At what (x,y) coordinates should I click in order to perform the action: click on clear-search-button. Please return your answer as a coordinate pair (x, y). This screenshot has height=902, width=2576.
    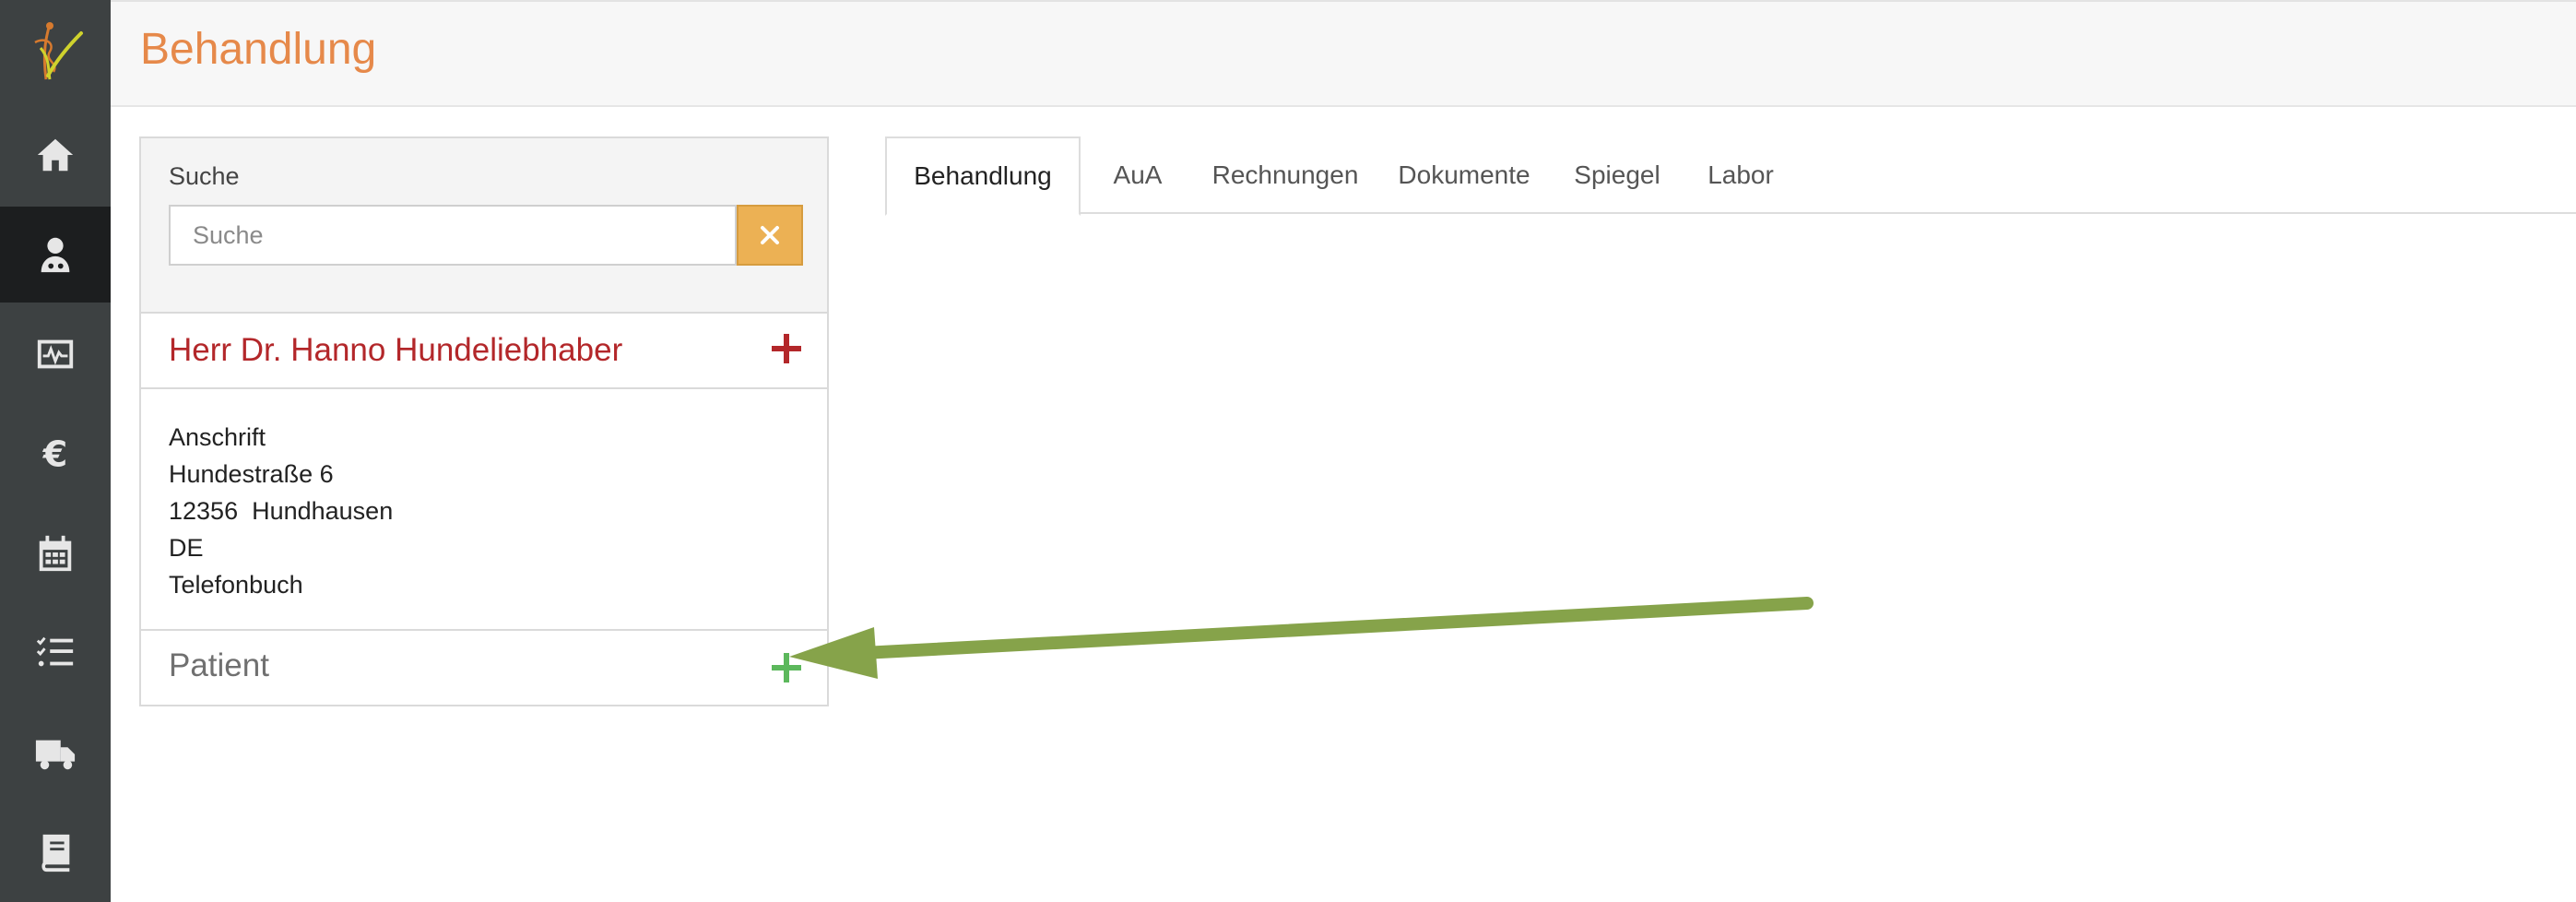
    Looking at the image, I should click on (770, 235).